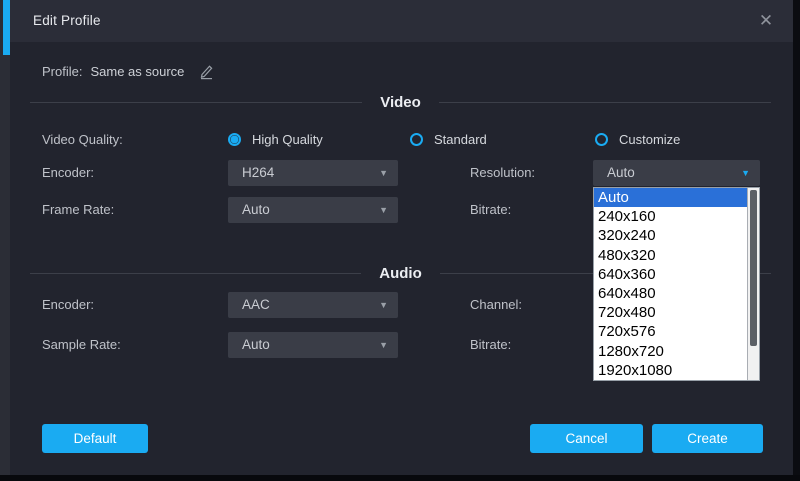  Describe the element at coordinates (400, 273) in the screenshot. I see `section-title-audio: Audio` at that location.